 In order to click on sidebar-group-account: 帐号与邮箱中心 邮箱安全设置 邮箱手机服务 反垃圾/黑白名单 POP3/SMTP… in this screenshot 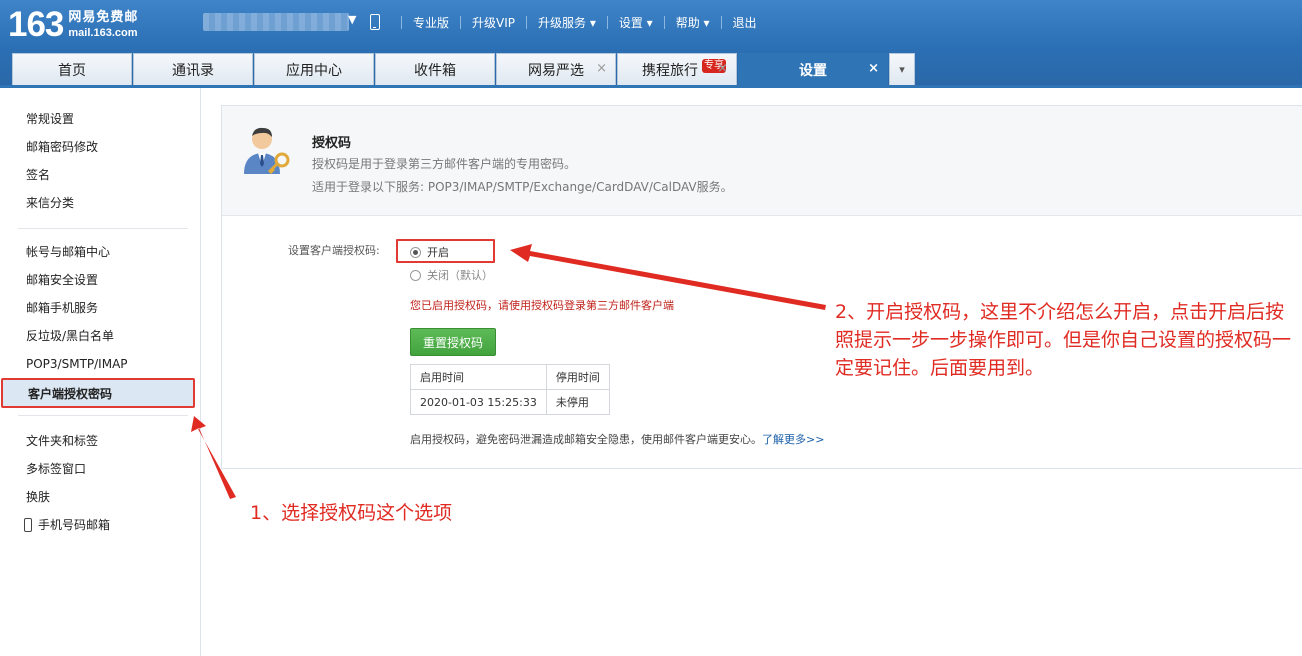, I will do `click(64, 308)`.